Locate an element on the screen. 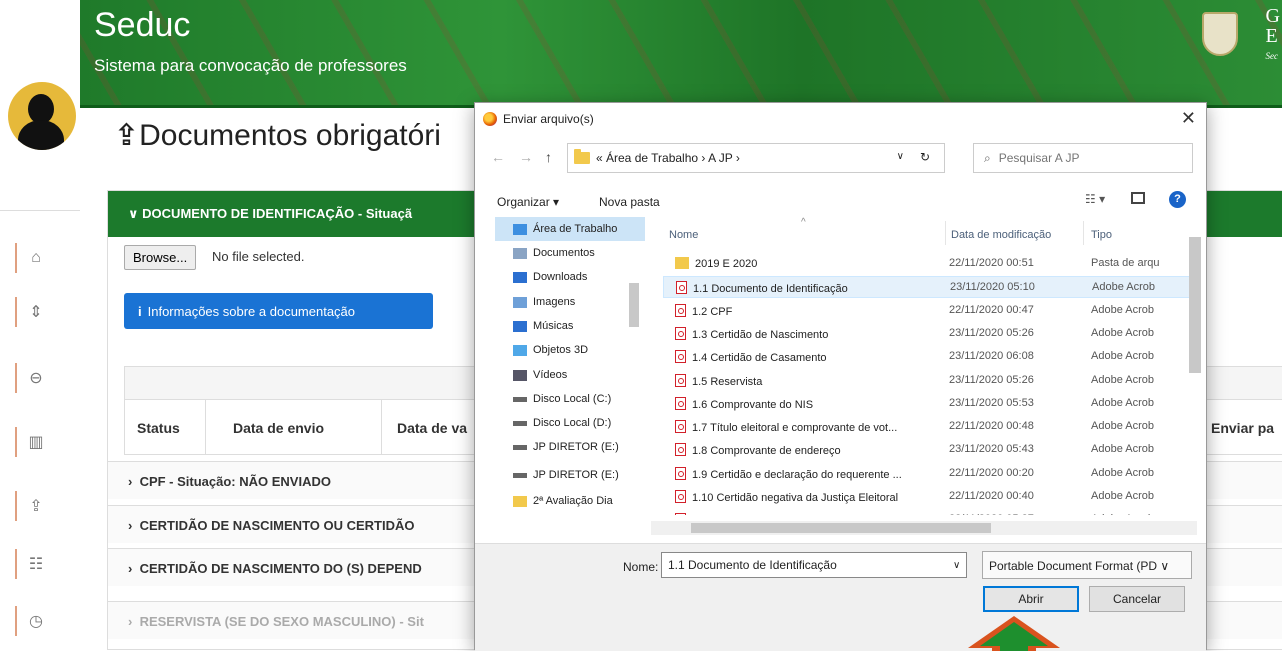 The image size is (1282, 651). nav-item: 2ª Avaliação Dia is located at coordinates (570, 501).